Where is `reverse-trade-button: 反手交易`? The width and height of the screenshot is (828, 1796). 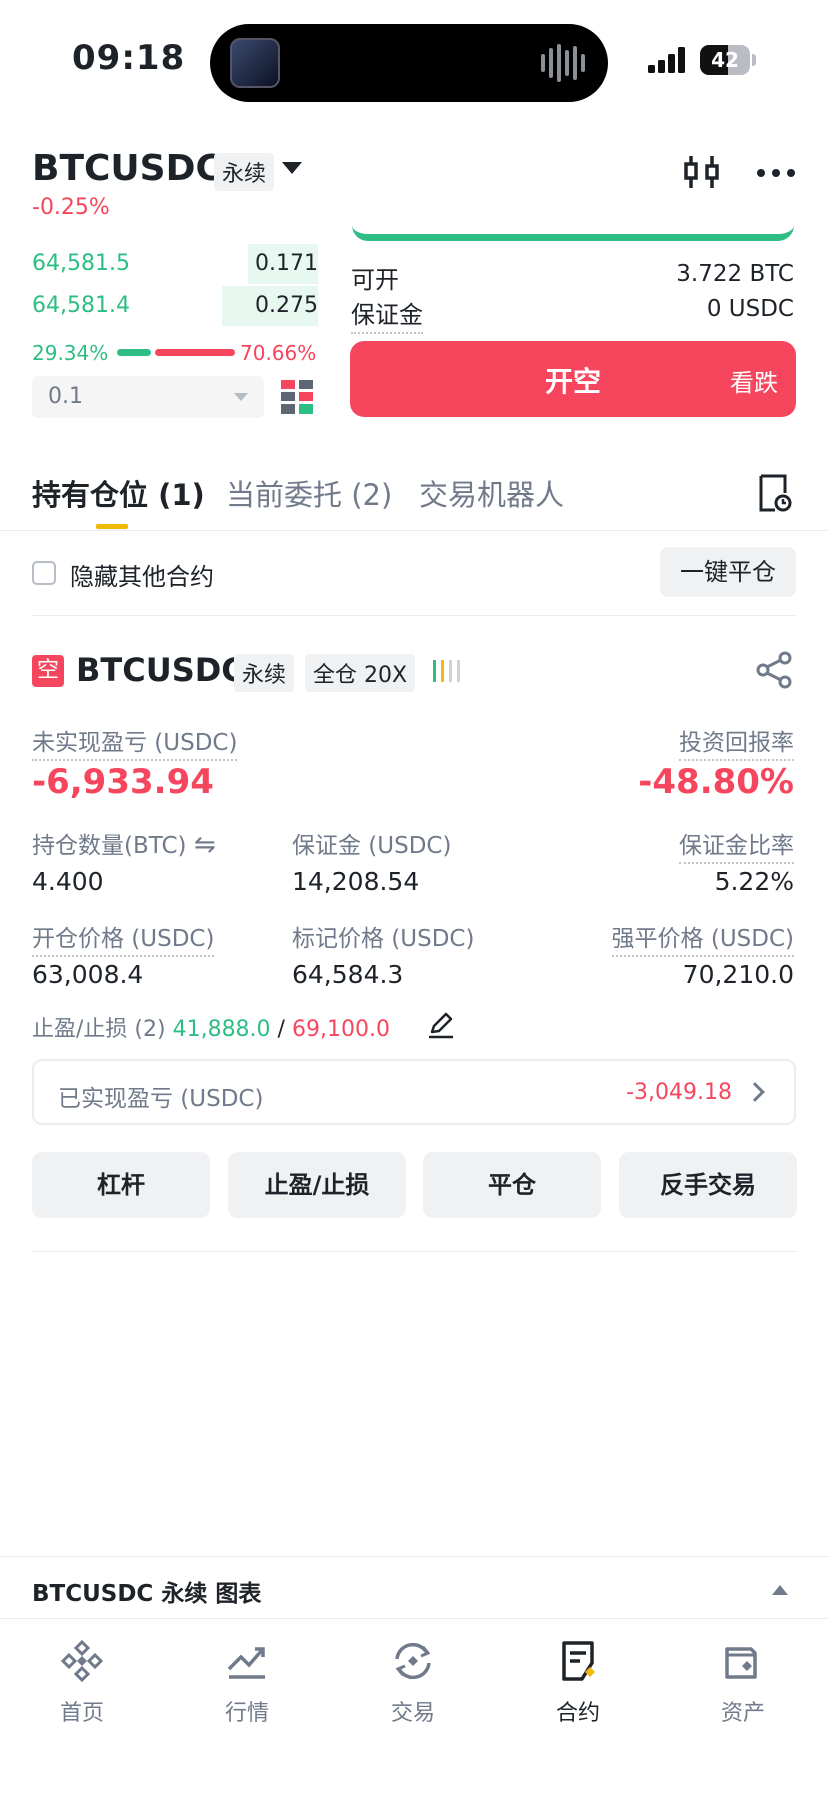 reverse-trade-button: 反手交易 is located at coordinates (708, 1185).